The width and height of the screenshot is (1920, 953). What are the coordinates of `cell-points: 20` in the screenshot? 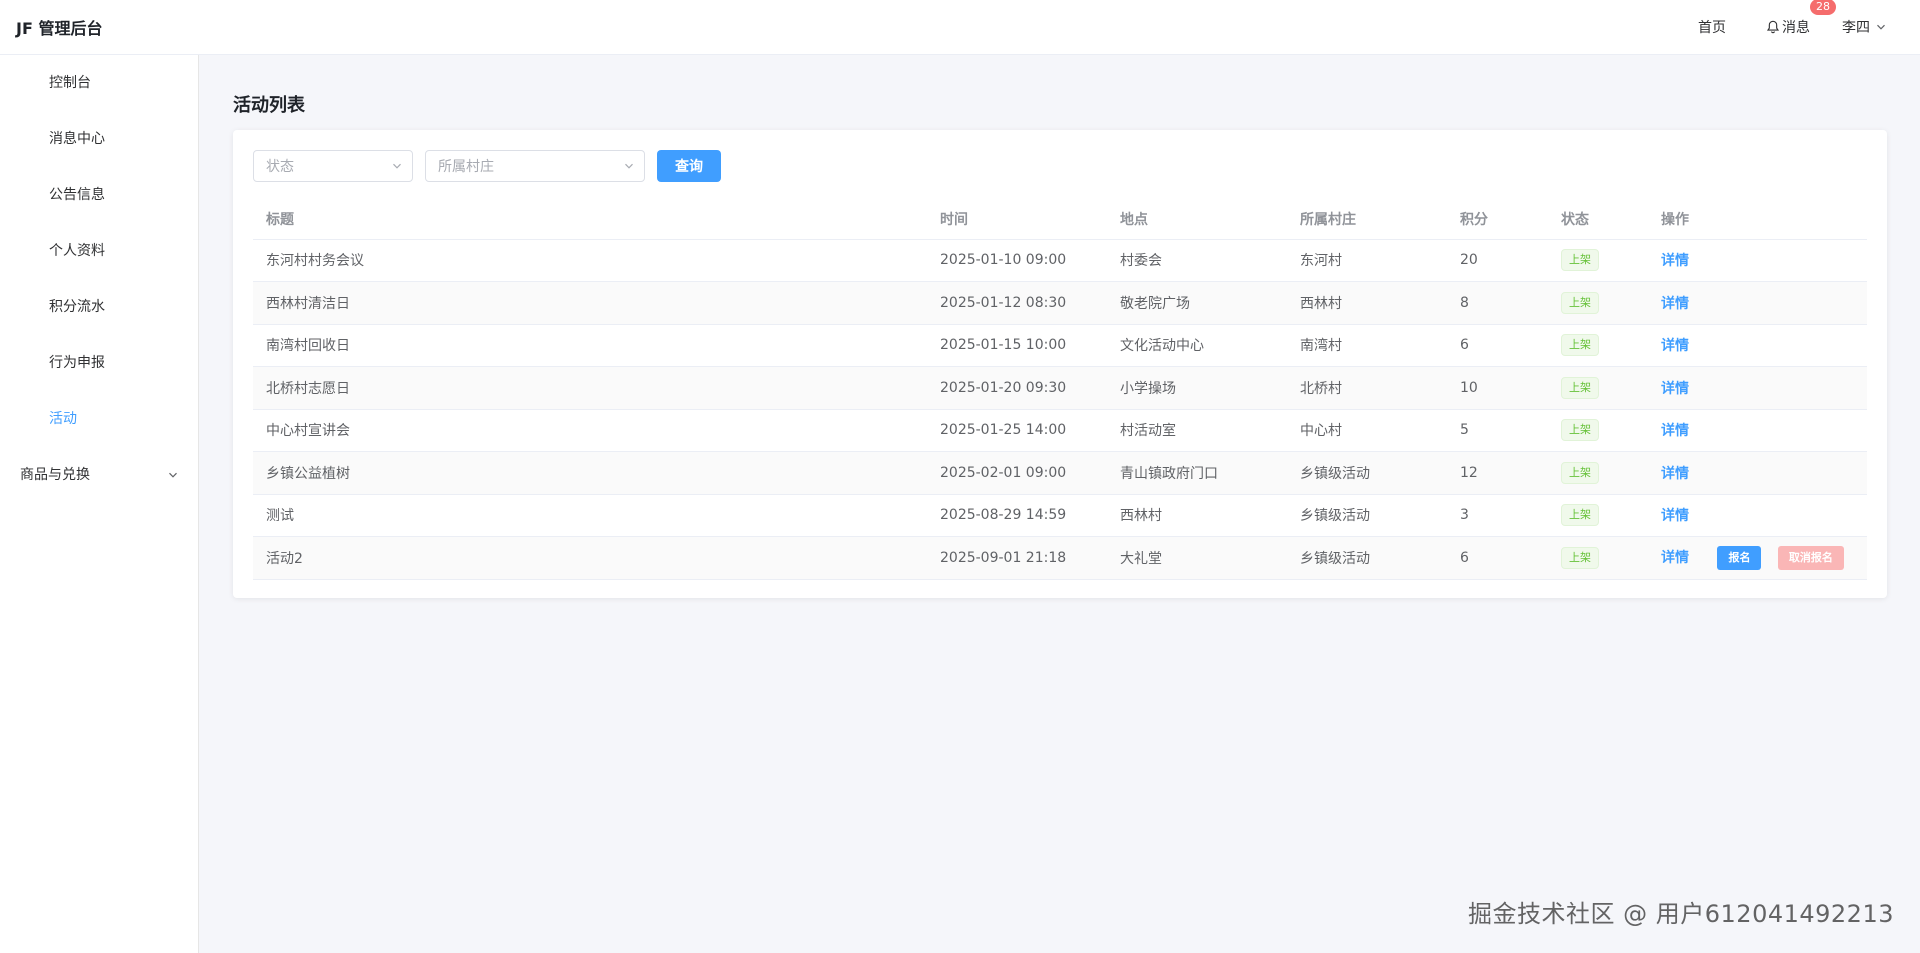 It's located at (1497, 260).